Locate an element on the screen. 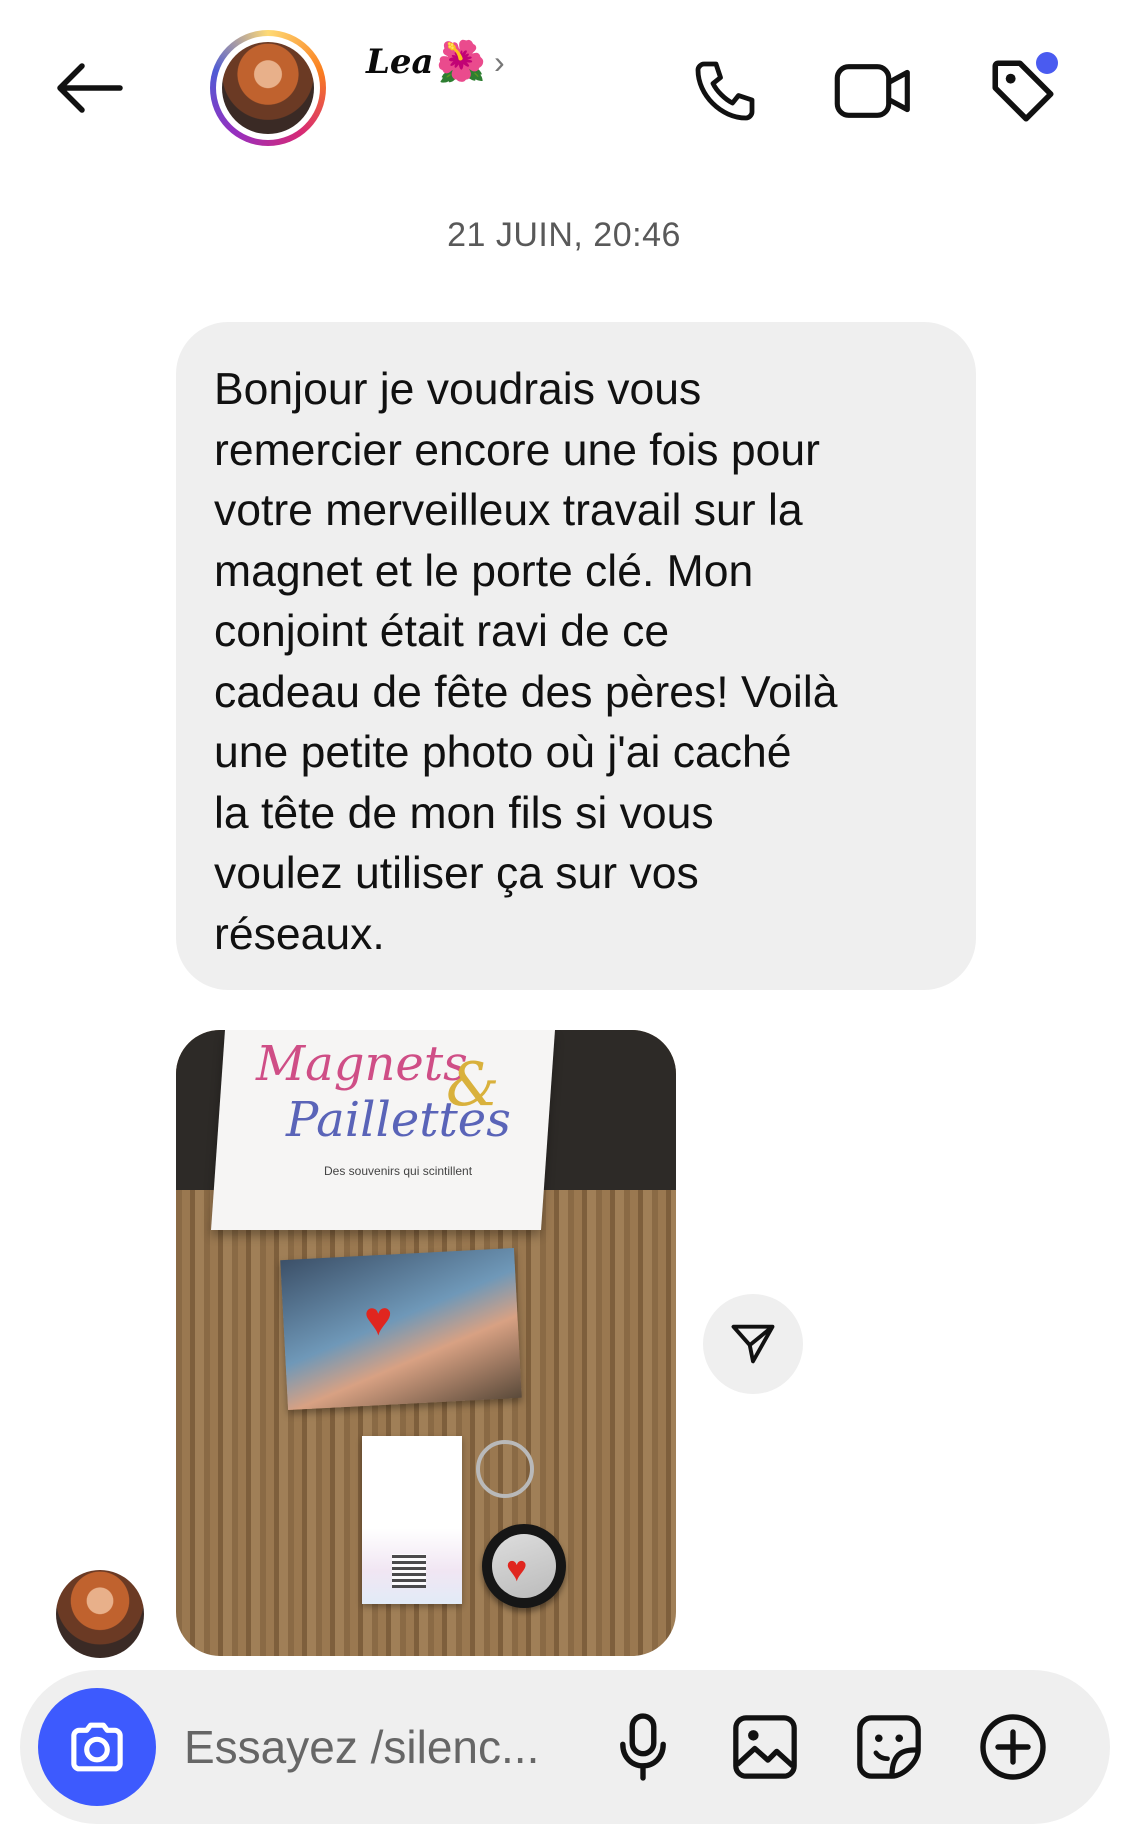  more-options-button is located at coordinates (1013, 1747).